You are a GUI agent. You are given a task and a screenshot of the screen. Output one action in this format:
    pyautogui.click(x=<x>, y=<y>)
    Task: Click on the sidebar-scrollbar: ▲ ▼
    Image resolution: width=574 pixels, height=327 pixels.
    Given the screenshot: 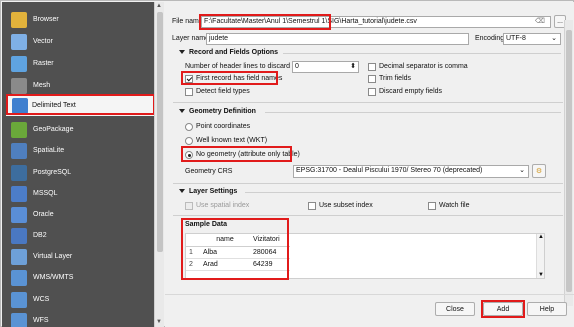 What is the action you would take?
    pyautogui.click(x=159, y=164)
    